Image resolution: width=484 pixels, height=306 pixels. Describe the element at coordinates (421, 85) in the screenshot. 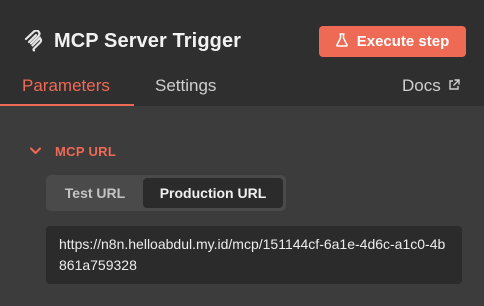

I see `docs-label: Docs` at that location.